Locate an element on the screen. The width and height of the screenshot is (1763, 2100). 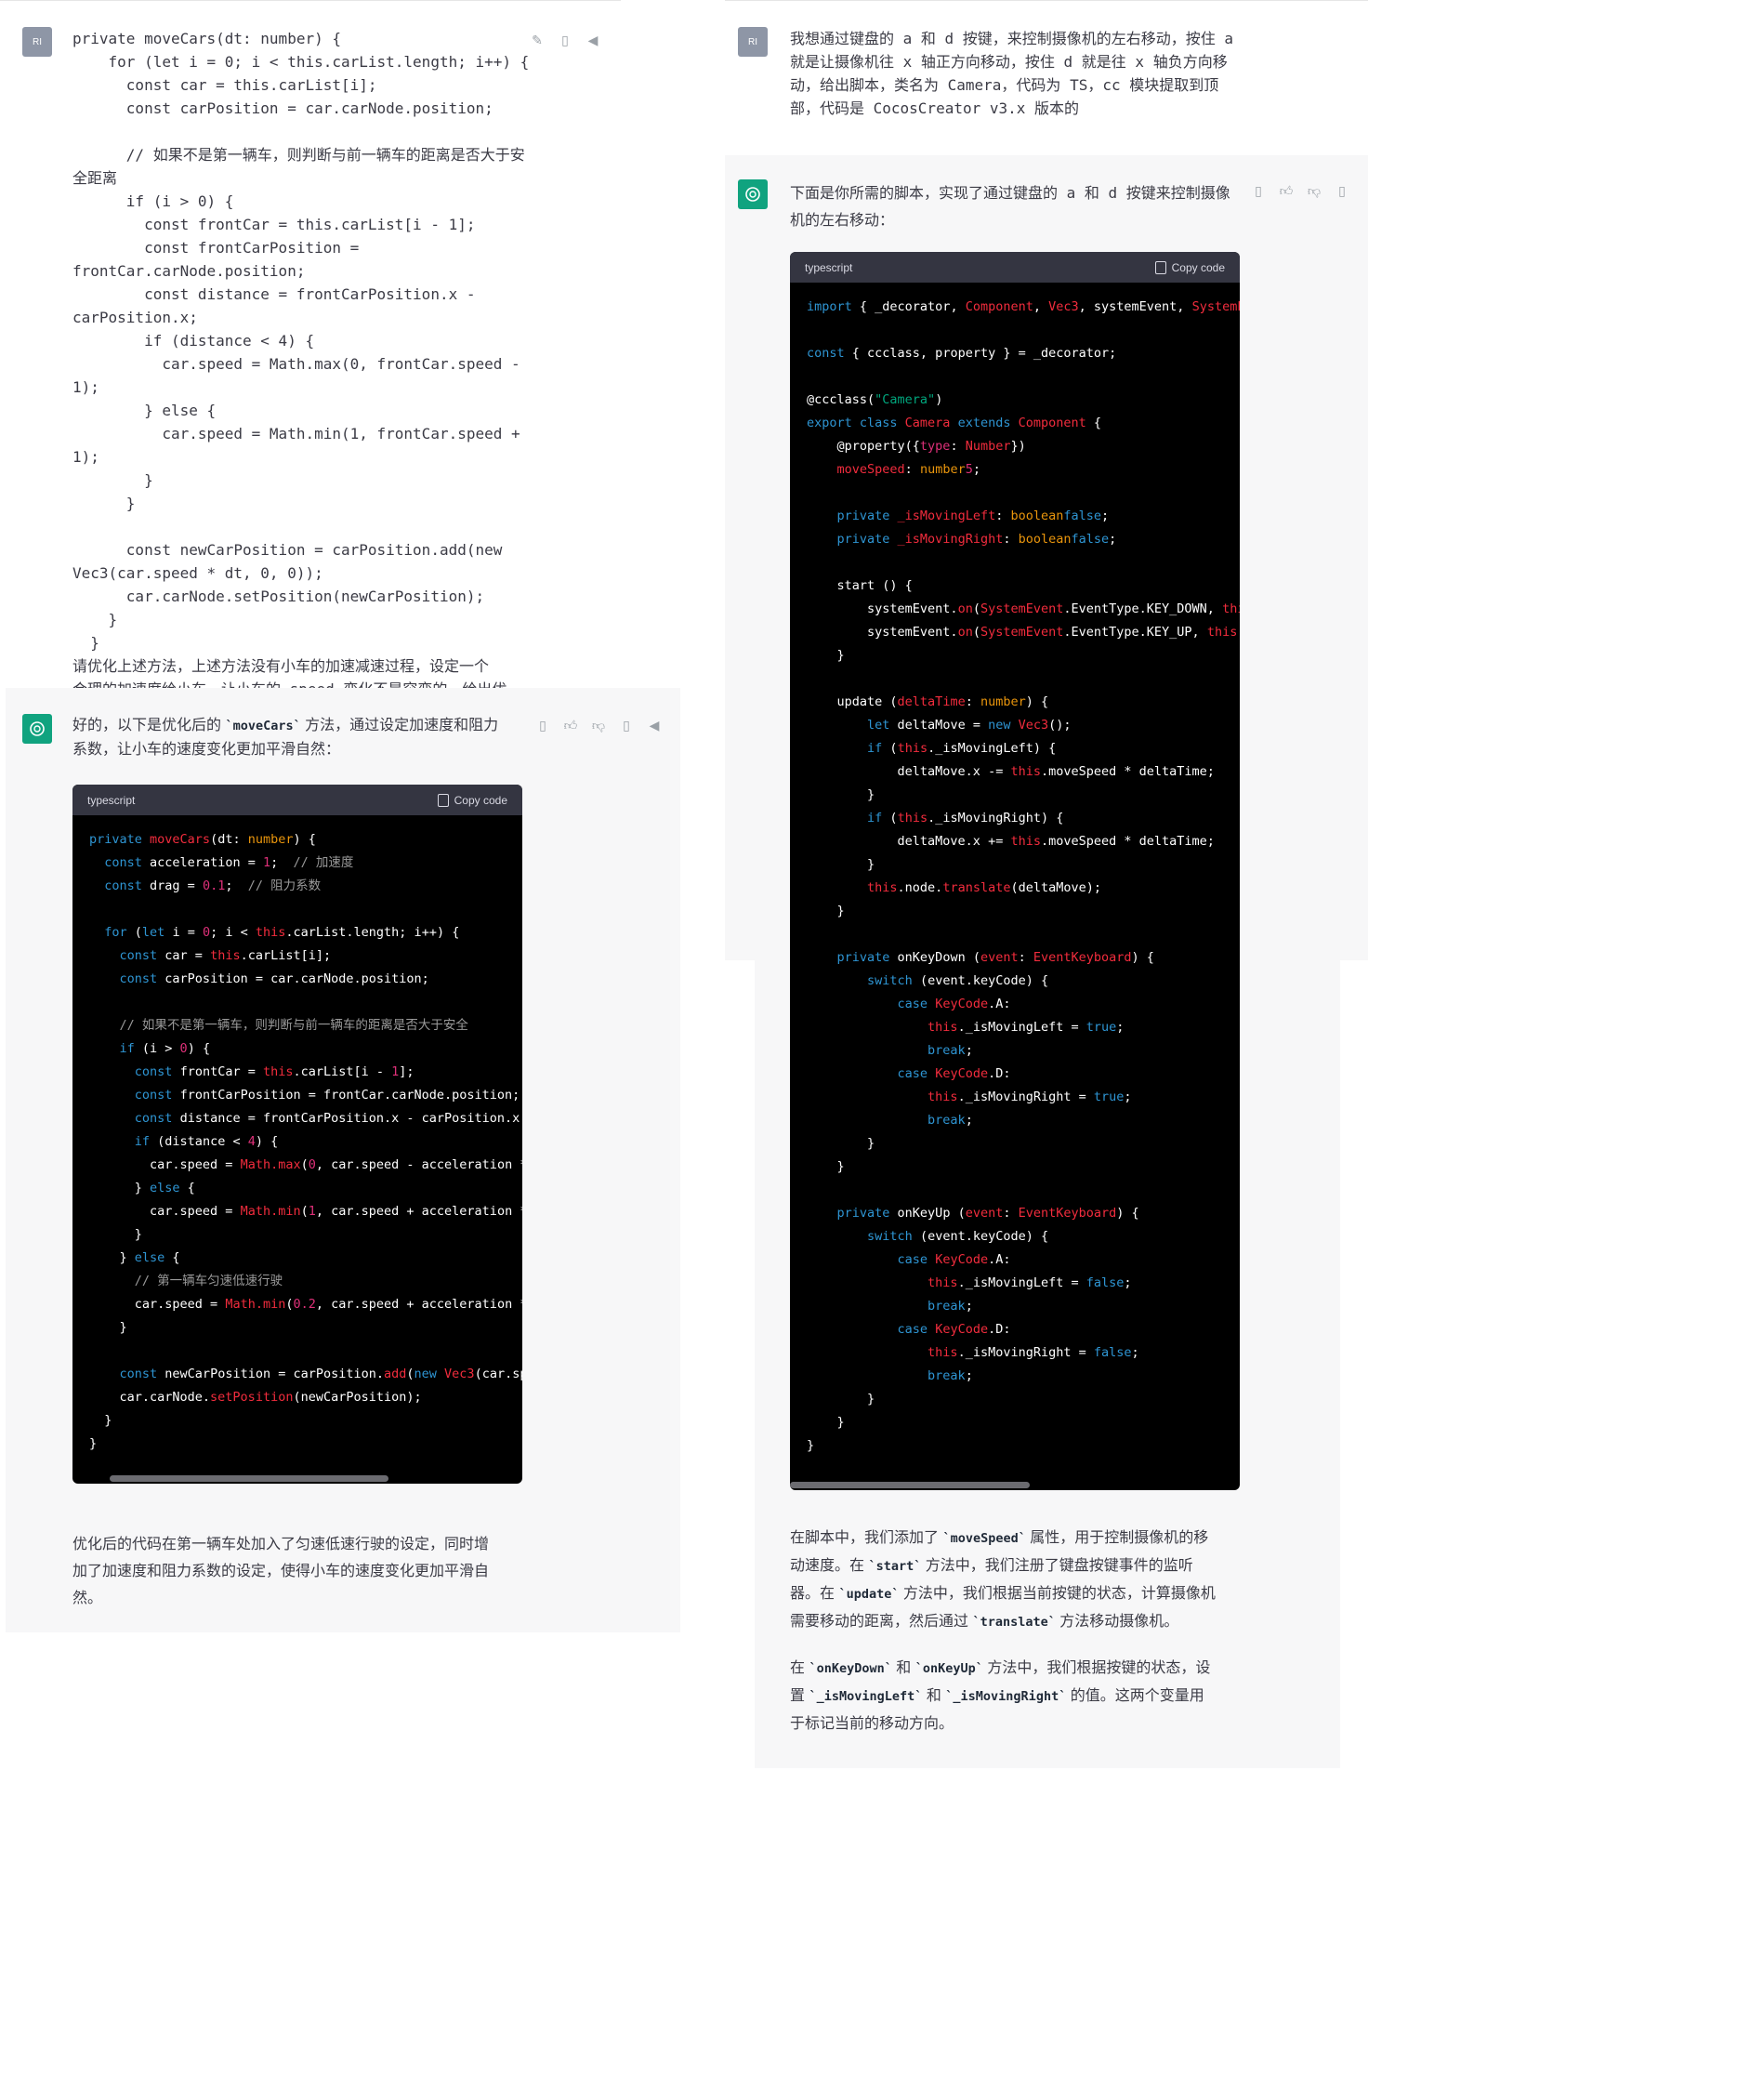
code-line: case KeyCode.D: is located at coordinates (954, 1329).